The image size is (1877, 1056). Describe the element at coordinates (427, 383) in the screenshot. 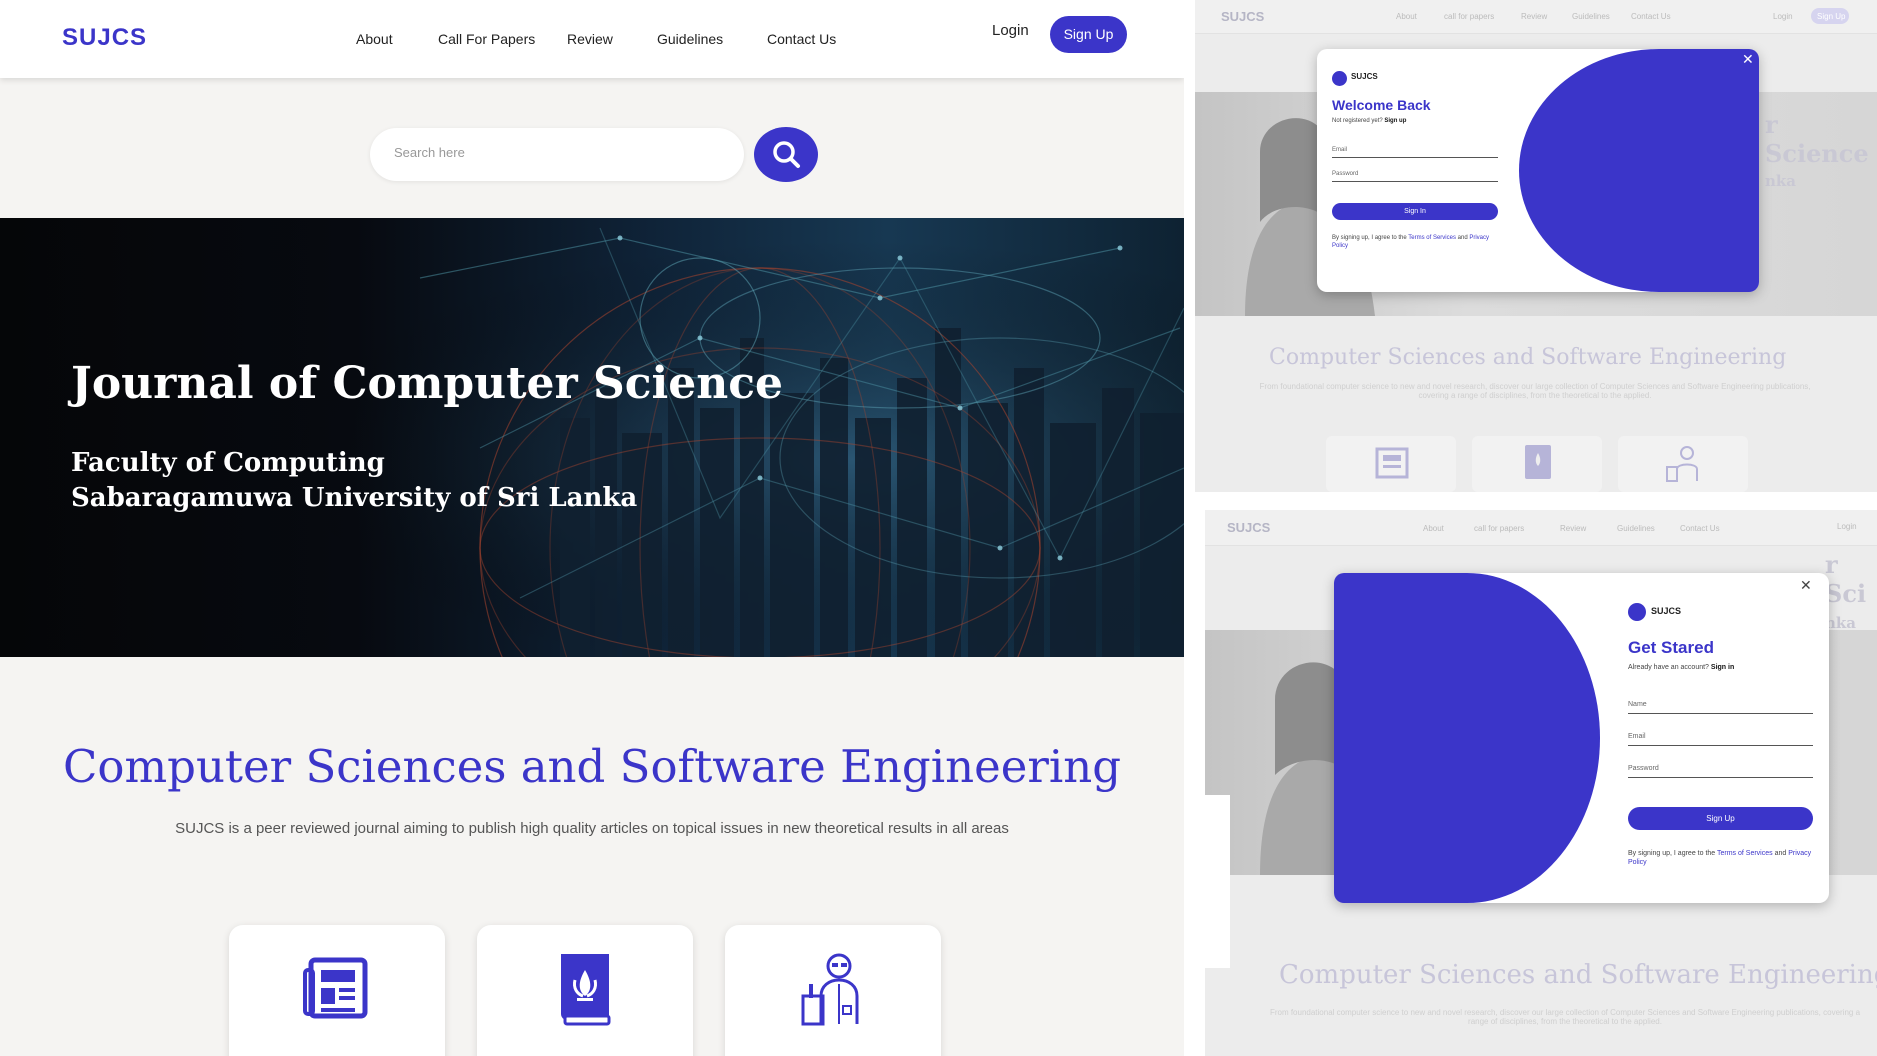

I see `hero-title: Journal of Computer Science` at that location.